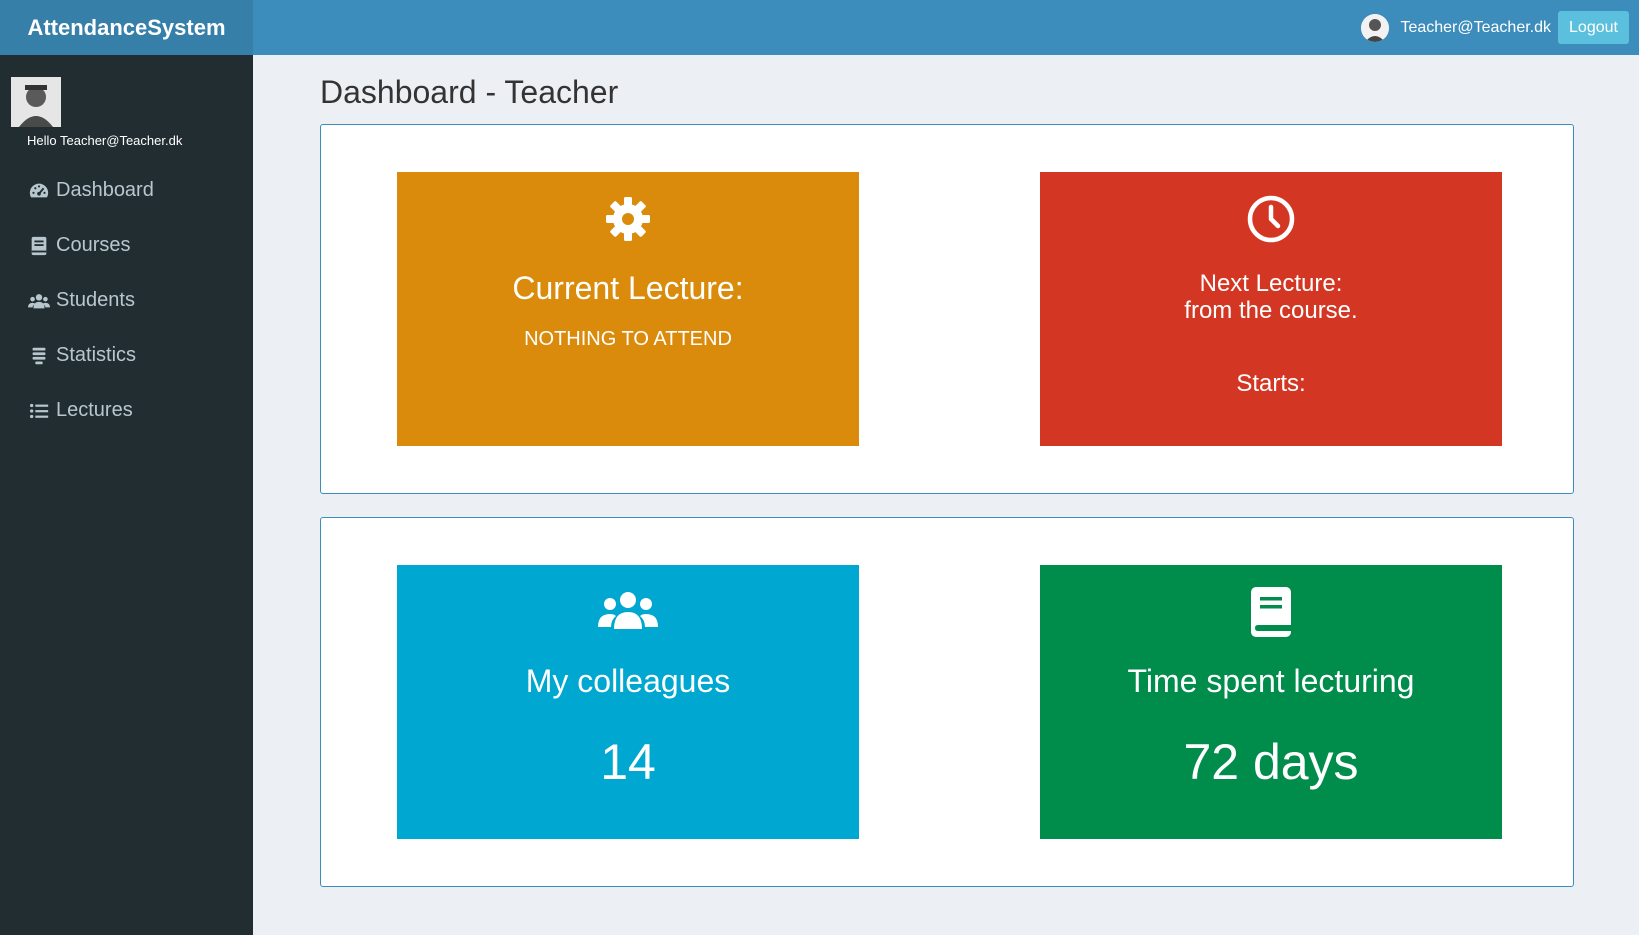 This screenshot has width=1639, height=935. I want to click on next-lecture-tile: Next Lecture: from the course. Starts:, so click(1271, 309).